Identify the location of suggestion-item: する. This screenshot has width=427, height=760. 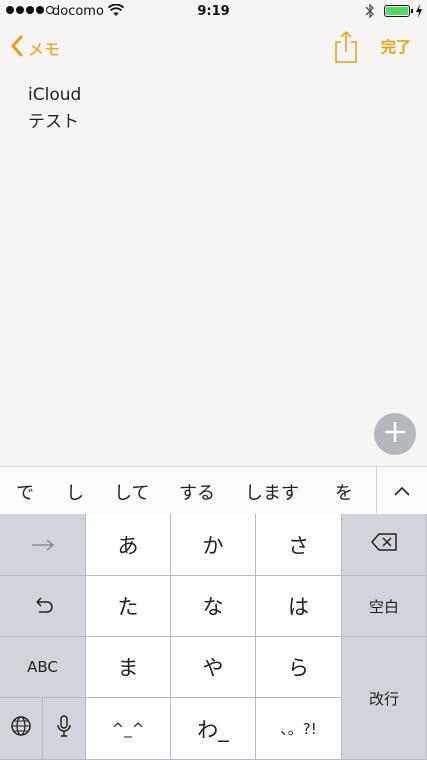
(197, 492).